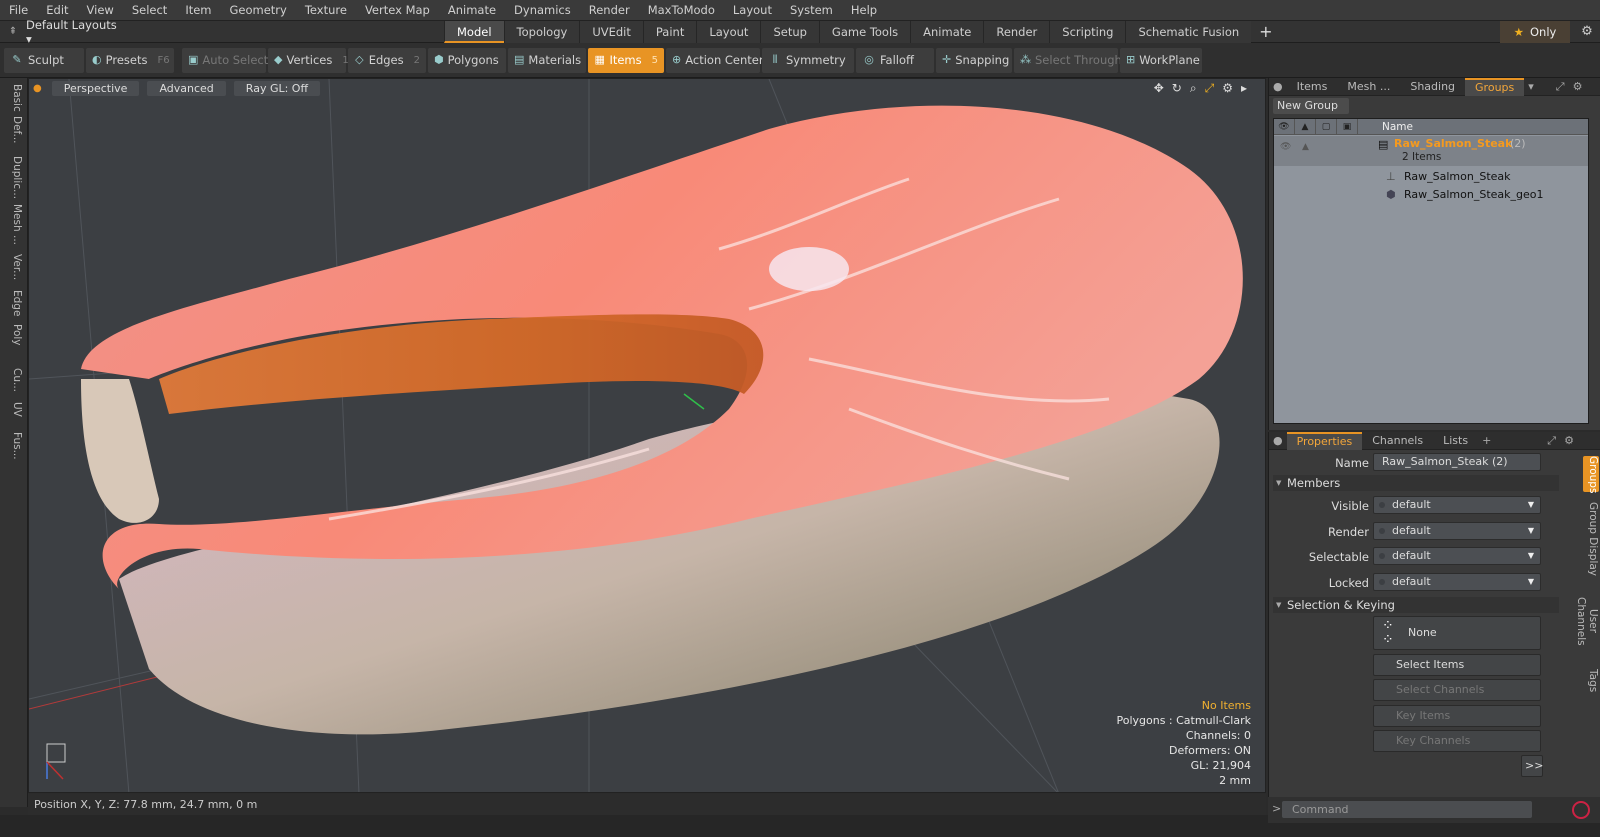 The width and height of the screenshot is (1600, 837). Describe the element at coordinates (864, 10) in the screenshot. I see `menu-help: Help` at that location.